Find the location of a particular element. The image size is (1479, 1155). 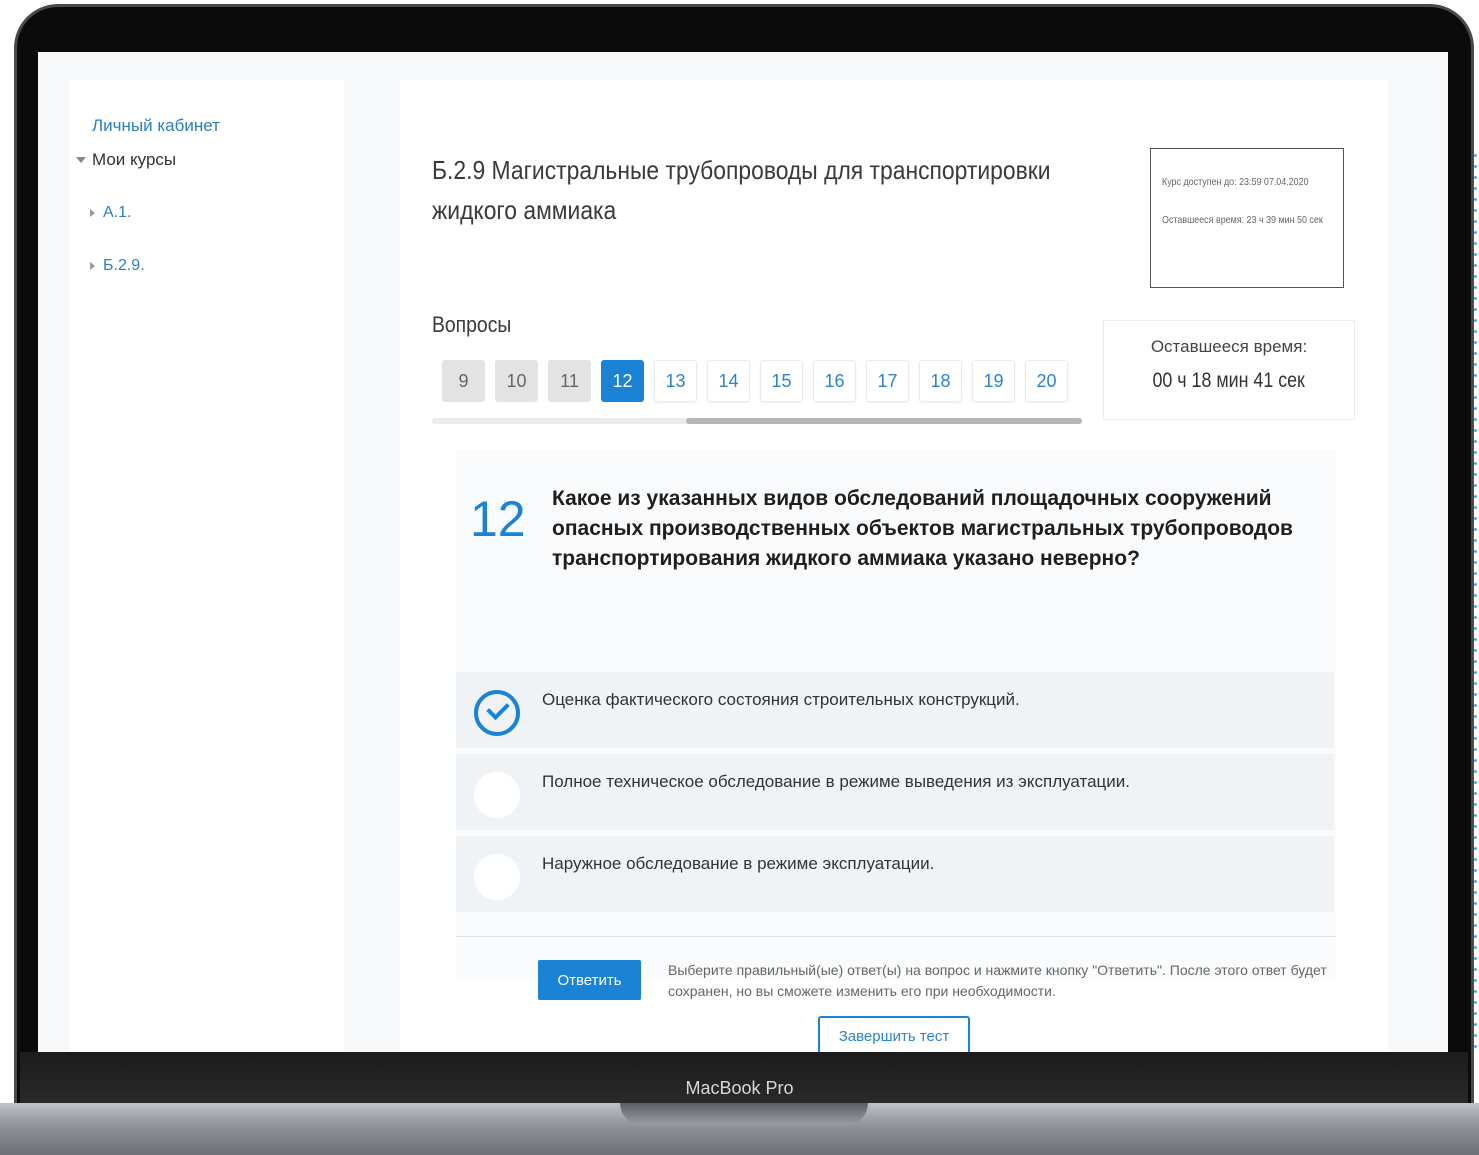

question-nav-button-15: 15 is located at coordinates (781, 381).